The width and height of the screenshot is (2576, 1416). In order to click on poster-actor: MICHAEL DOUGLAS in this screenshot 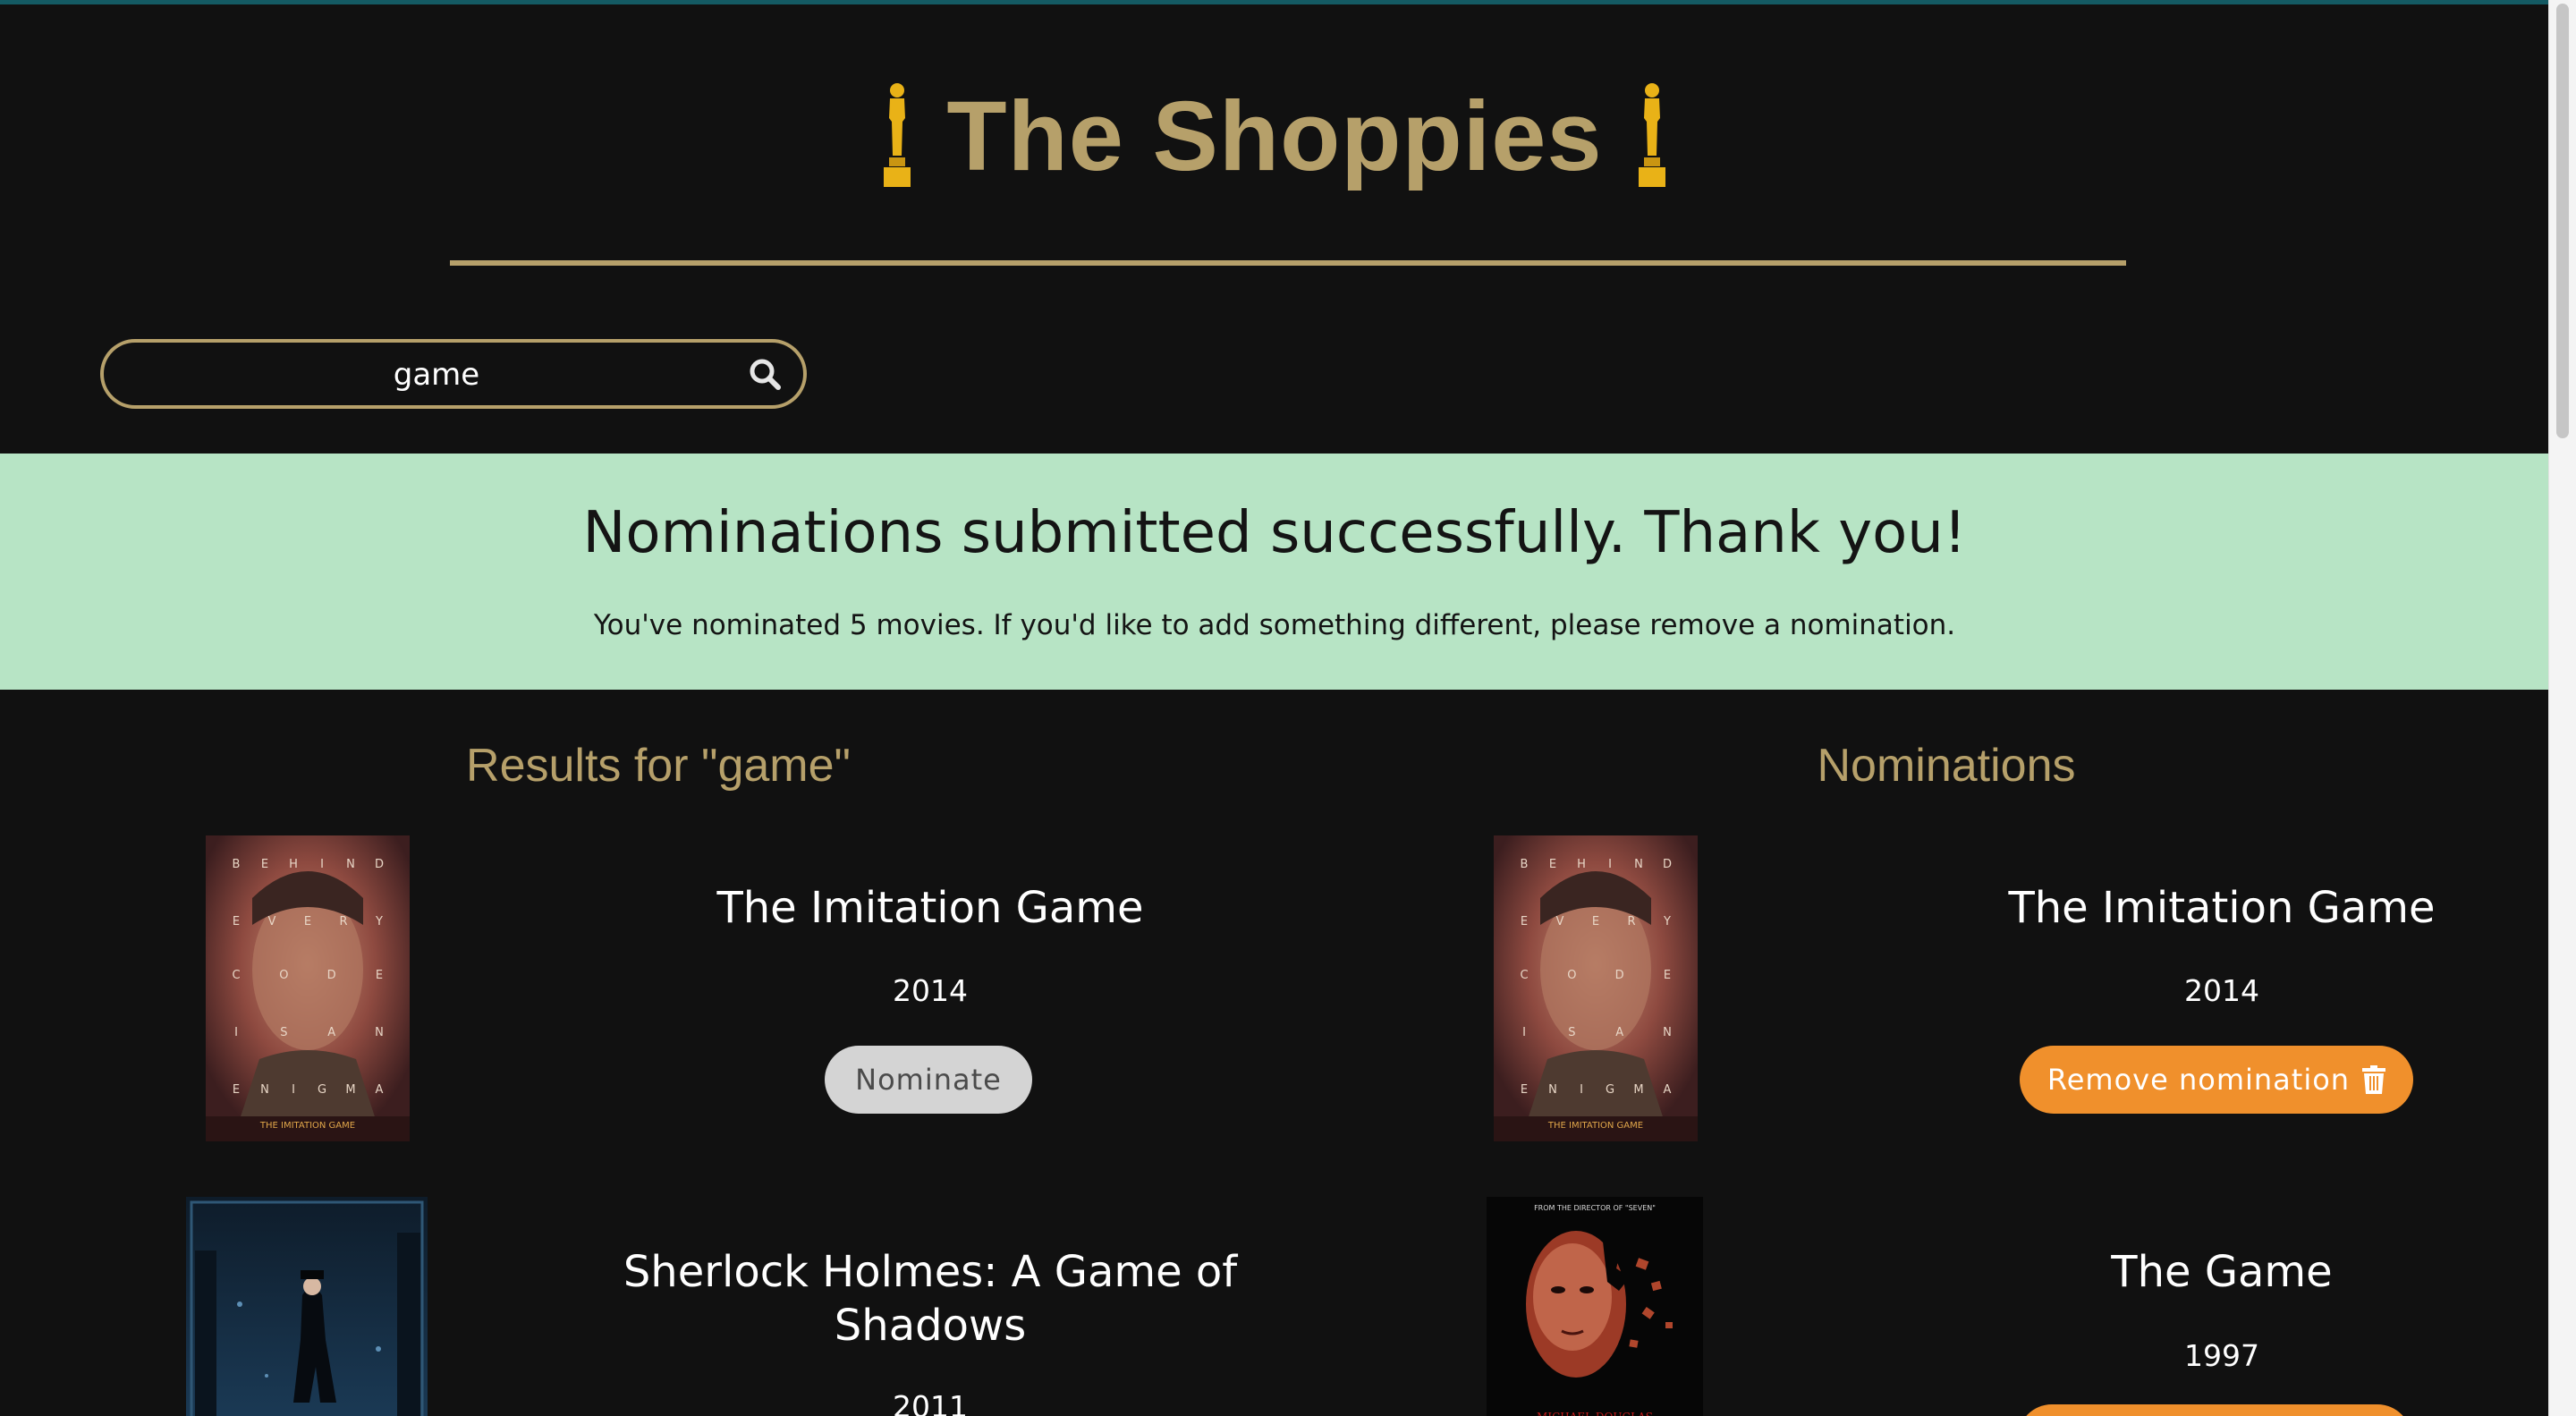, I will do `click(1595, 1413)`.